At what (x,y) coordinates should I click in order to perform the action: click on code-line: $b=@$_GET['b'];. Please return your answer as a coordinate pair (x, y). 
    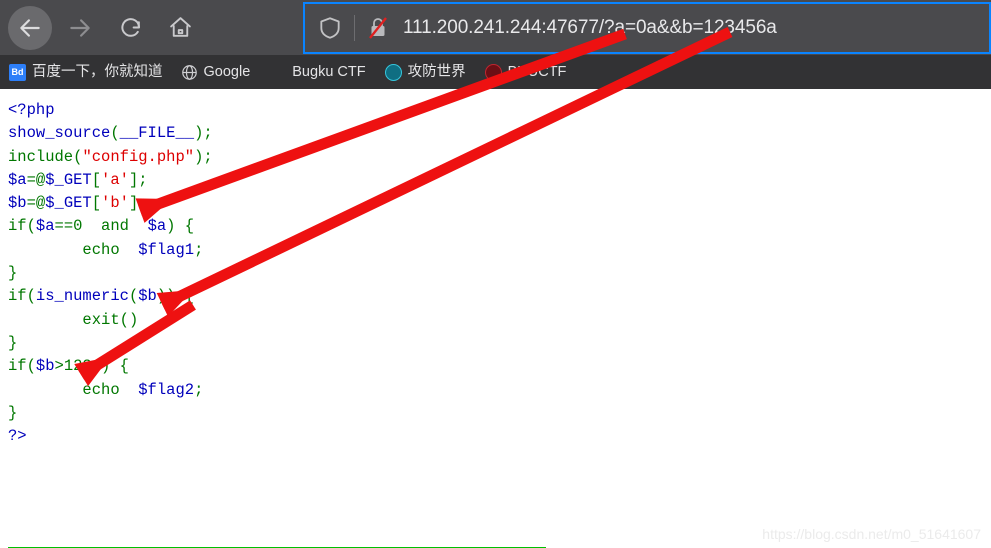
    Looking at the image, I should click on (110, 203).